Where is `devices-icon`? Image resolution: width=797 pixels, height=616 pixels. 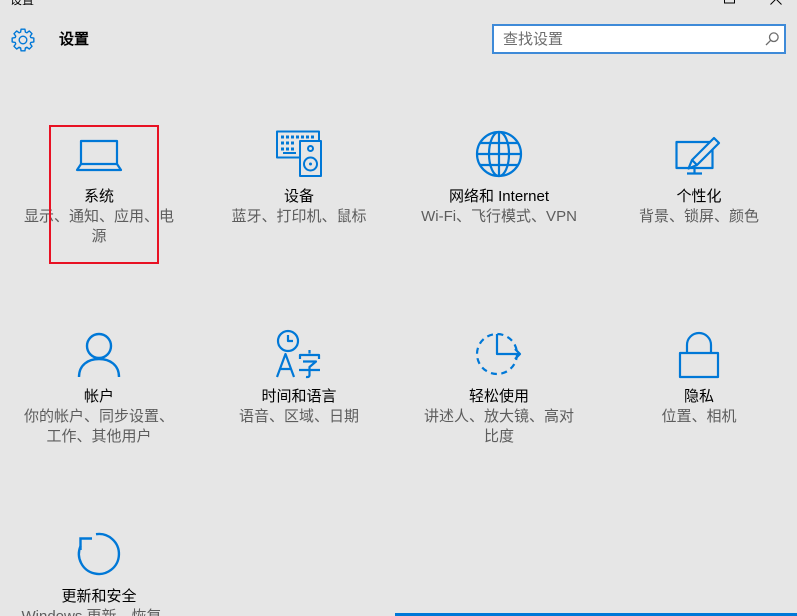 devices-icon is located at coordinates (299, 154).